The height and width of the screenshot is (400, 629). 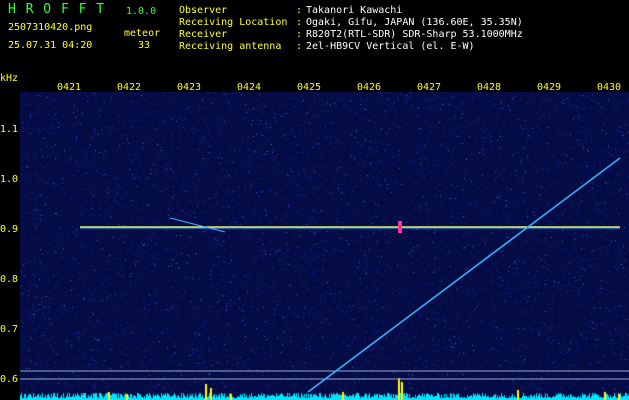 I want to click on info-receiver-sep: :, so click(x=299, y=34).